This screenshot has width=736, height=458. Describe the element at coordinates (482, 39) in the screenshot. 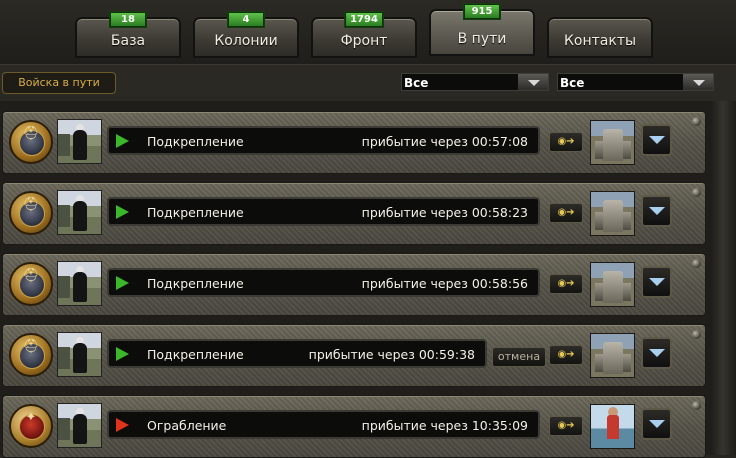

I see `tab-label: В пути` at that location.